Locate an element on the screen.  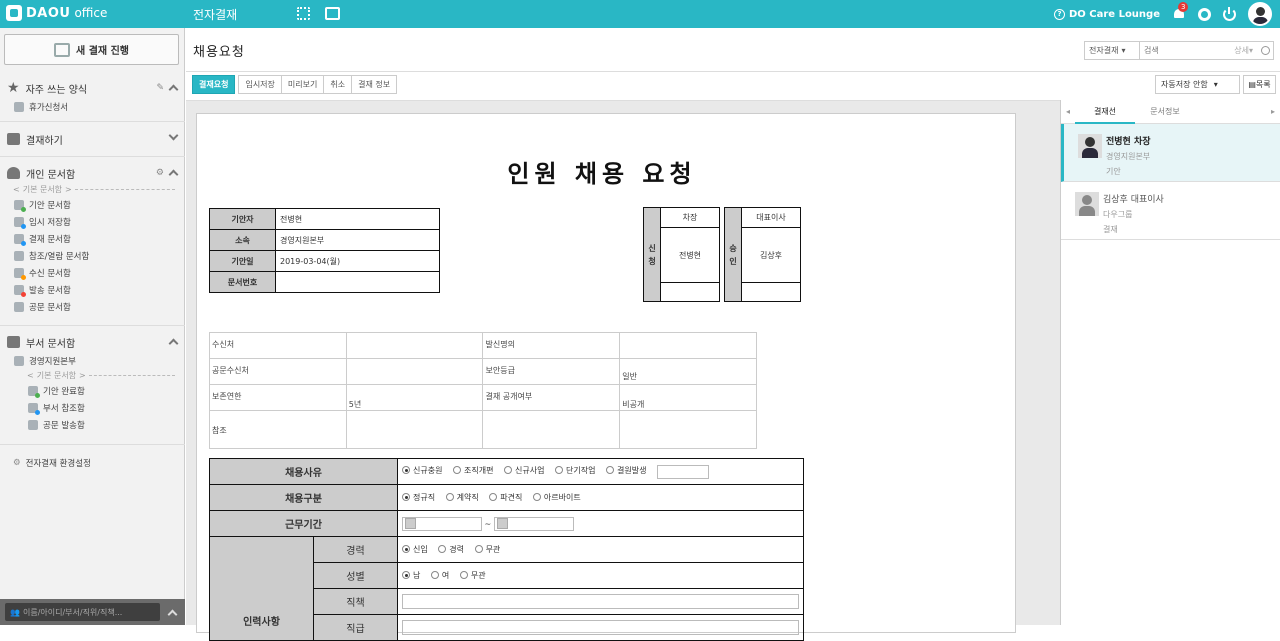
career-radio-any: 무관 is located at coordinates (487, 549).